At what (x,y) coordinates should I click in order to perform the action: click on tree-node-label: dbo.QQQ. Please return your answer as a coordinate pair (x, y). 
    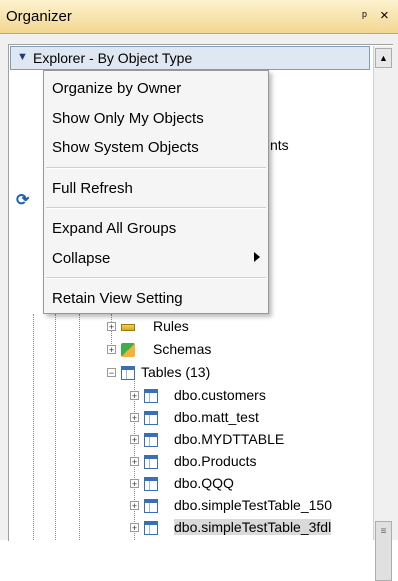
    Looking at the image, I should click on (204, 483).